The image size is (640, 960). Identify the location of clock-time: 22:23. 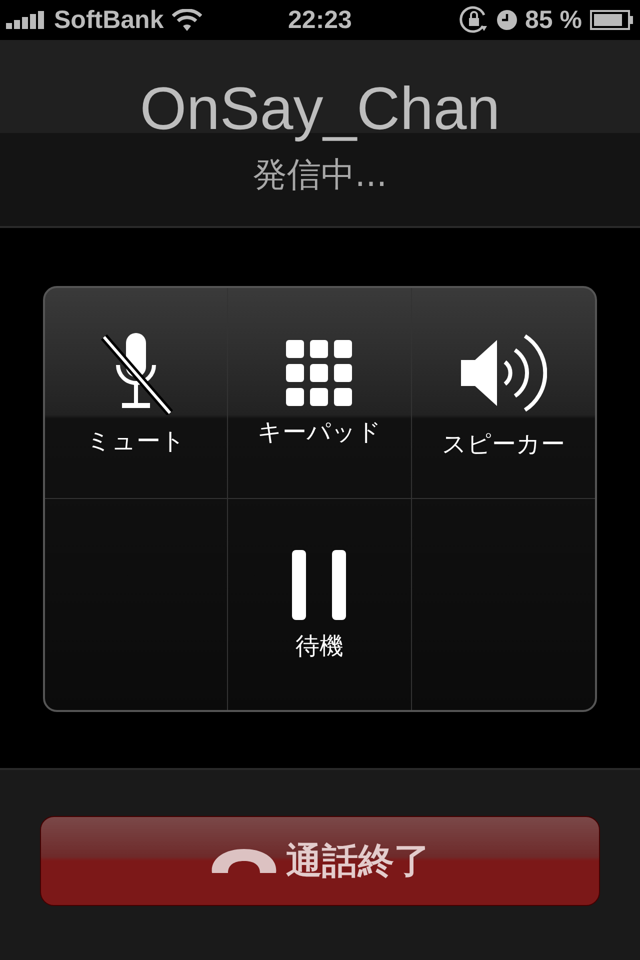
(320, 20).